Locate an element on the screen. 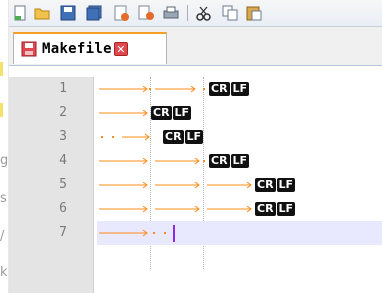 The width and height of the screenshot is (382, 293). toolbar is located at coordinates (195, 13).